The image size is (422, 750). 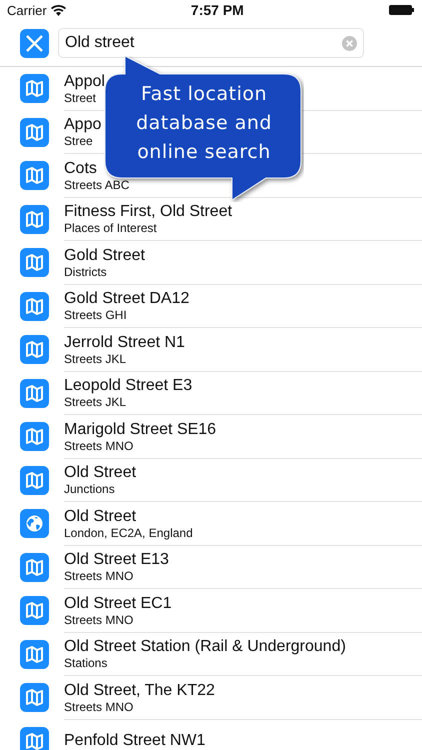 I want to click on result-subtitle: Street, so click(x=80, y=97).